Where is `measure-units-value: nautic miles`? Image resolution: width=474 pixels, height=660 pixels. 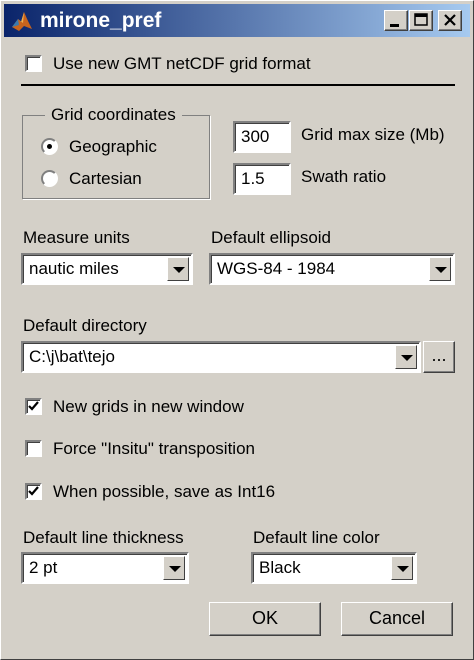 measure-units-value: nautic miles is located at coordinates (74, 268).